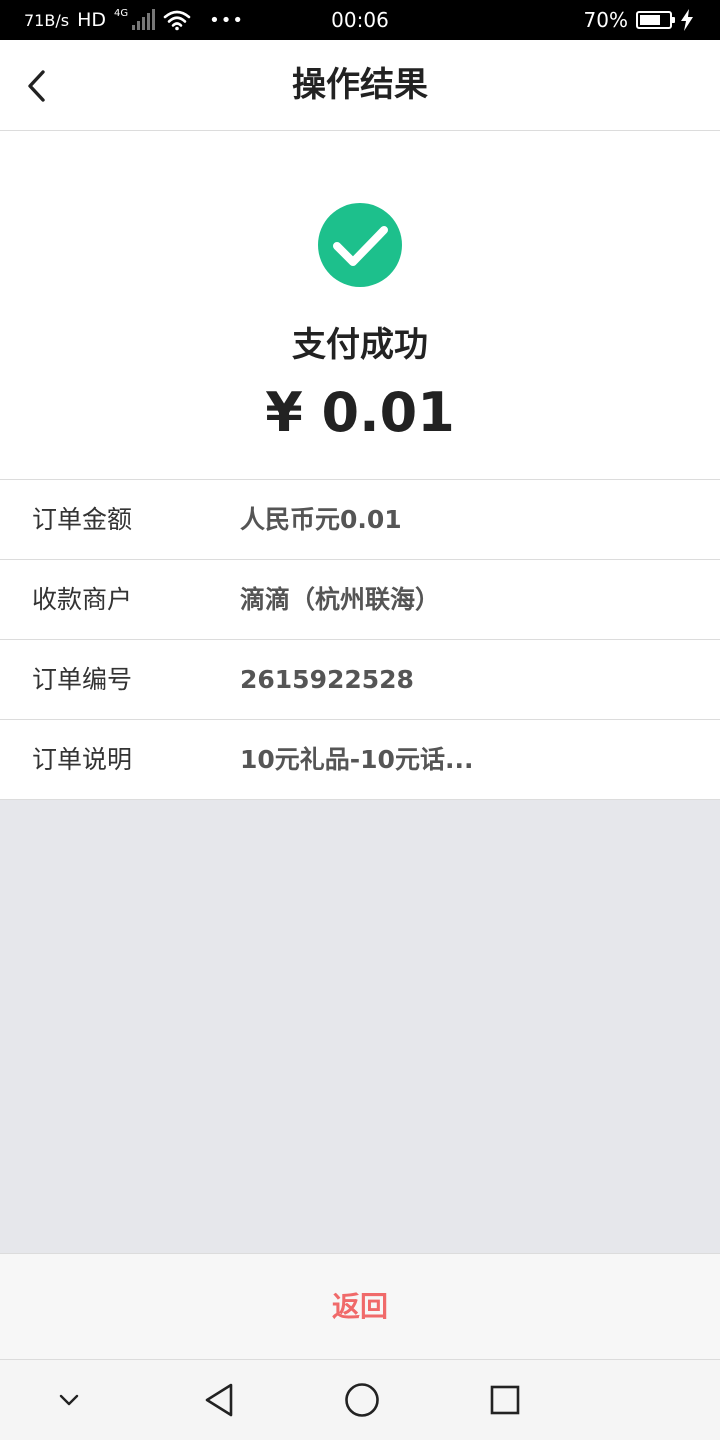  Describe the element at coordinates (360, 345) in the screenshot. I see `result-status: 支付成功` at that location.